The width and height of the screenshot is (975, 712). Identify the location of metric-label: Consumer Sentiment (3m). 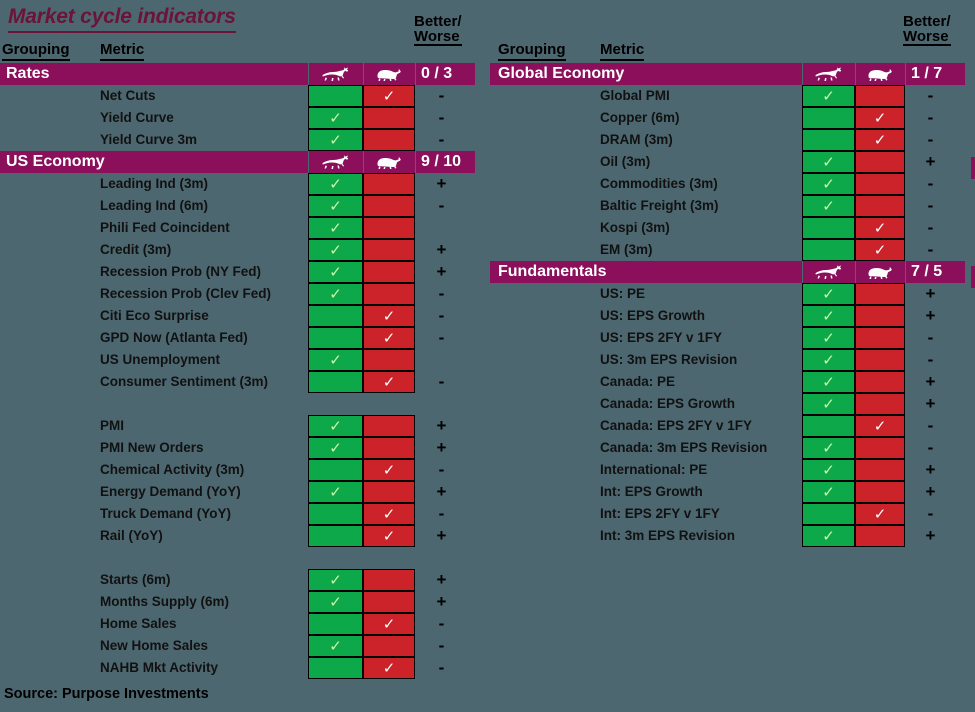
(184, 381).